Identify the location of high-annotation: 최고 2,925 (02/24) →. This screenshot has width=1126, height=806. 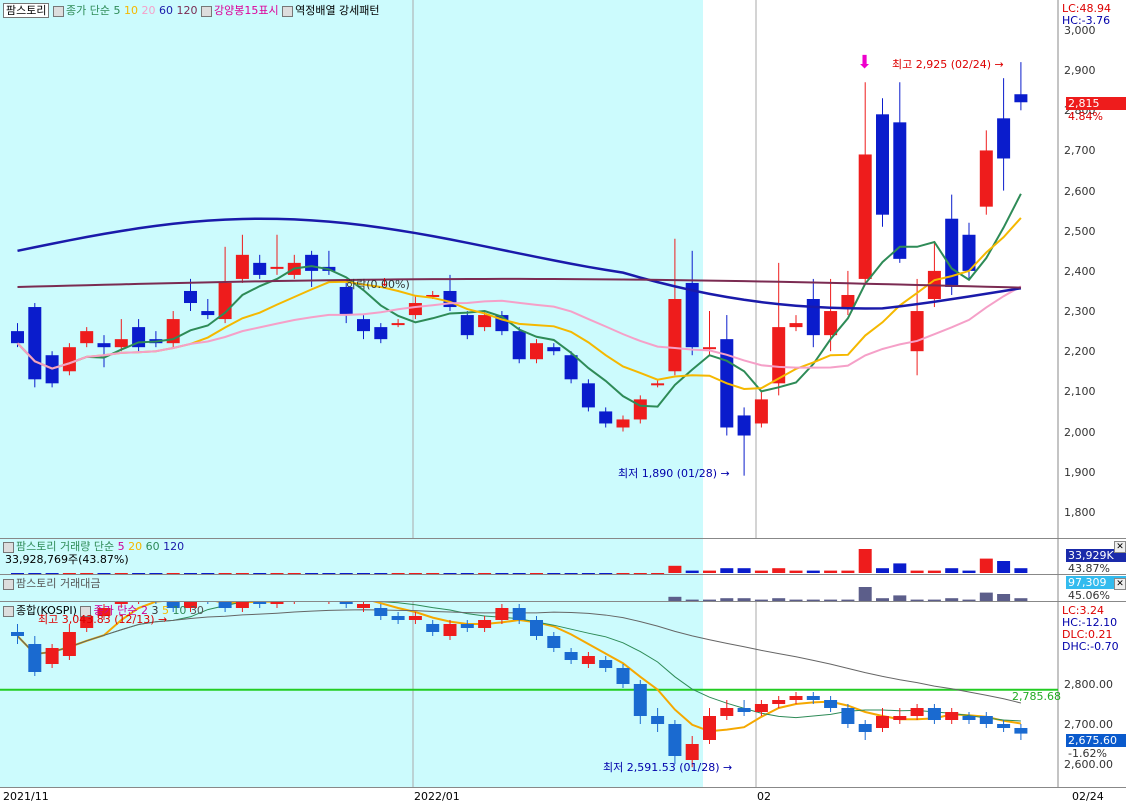
(948, 64).